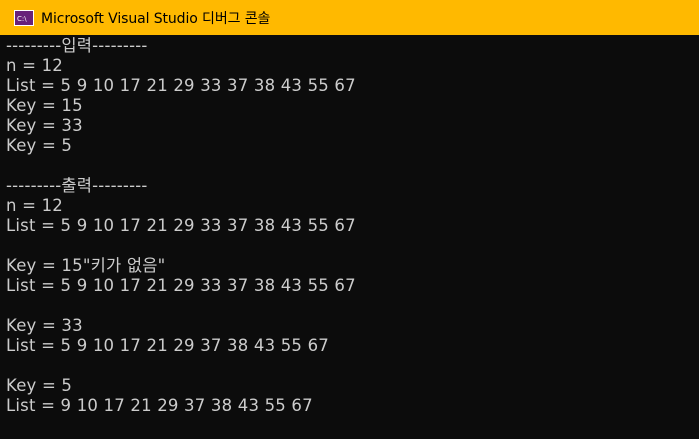 The width and height of the screenshot is (699, 439). I want to click on visual-studio-console-icon: C:\, so click(24, 17).